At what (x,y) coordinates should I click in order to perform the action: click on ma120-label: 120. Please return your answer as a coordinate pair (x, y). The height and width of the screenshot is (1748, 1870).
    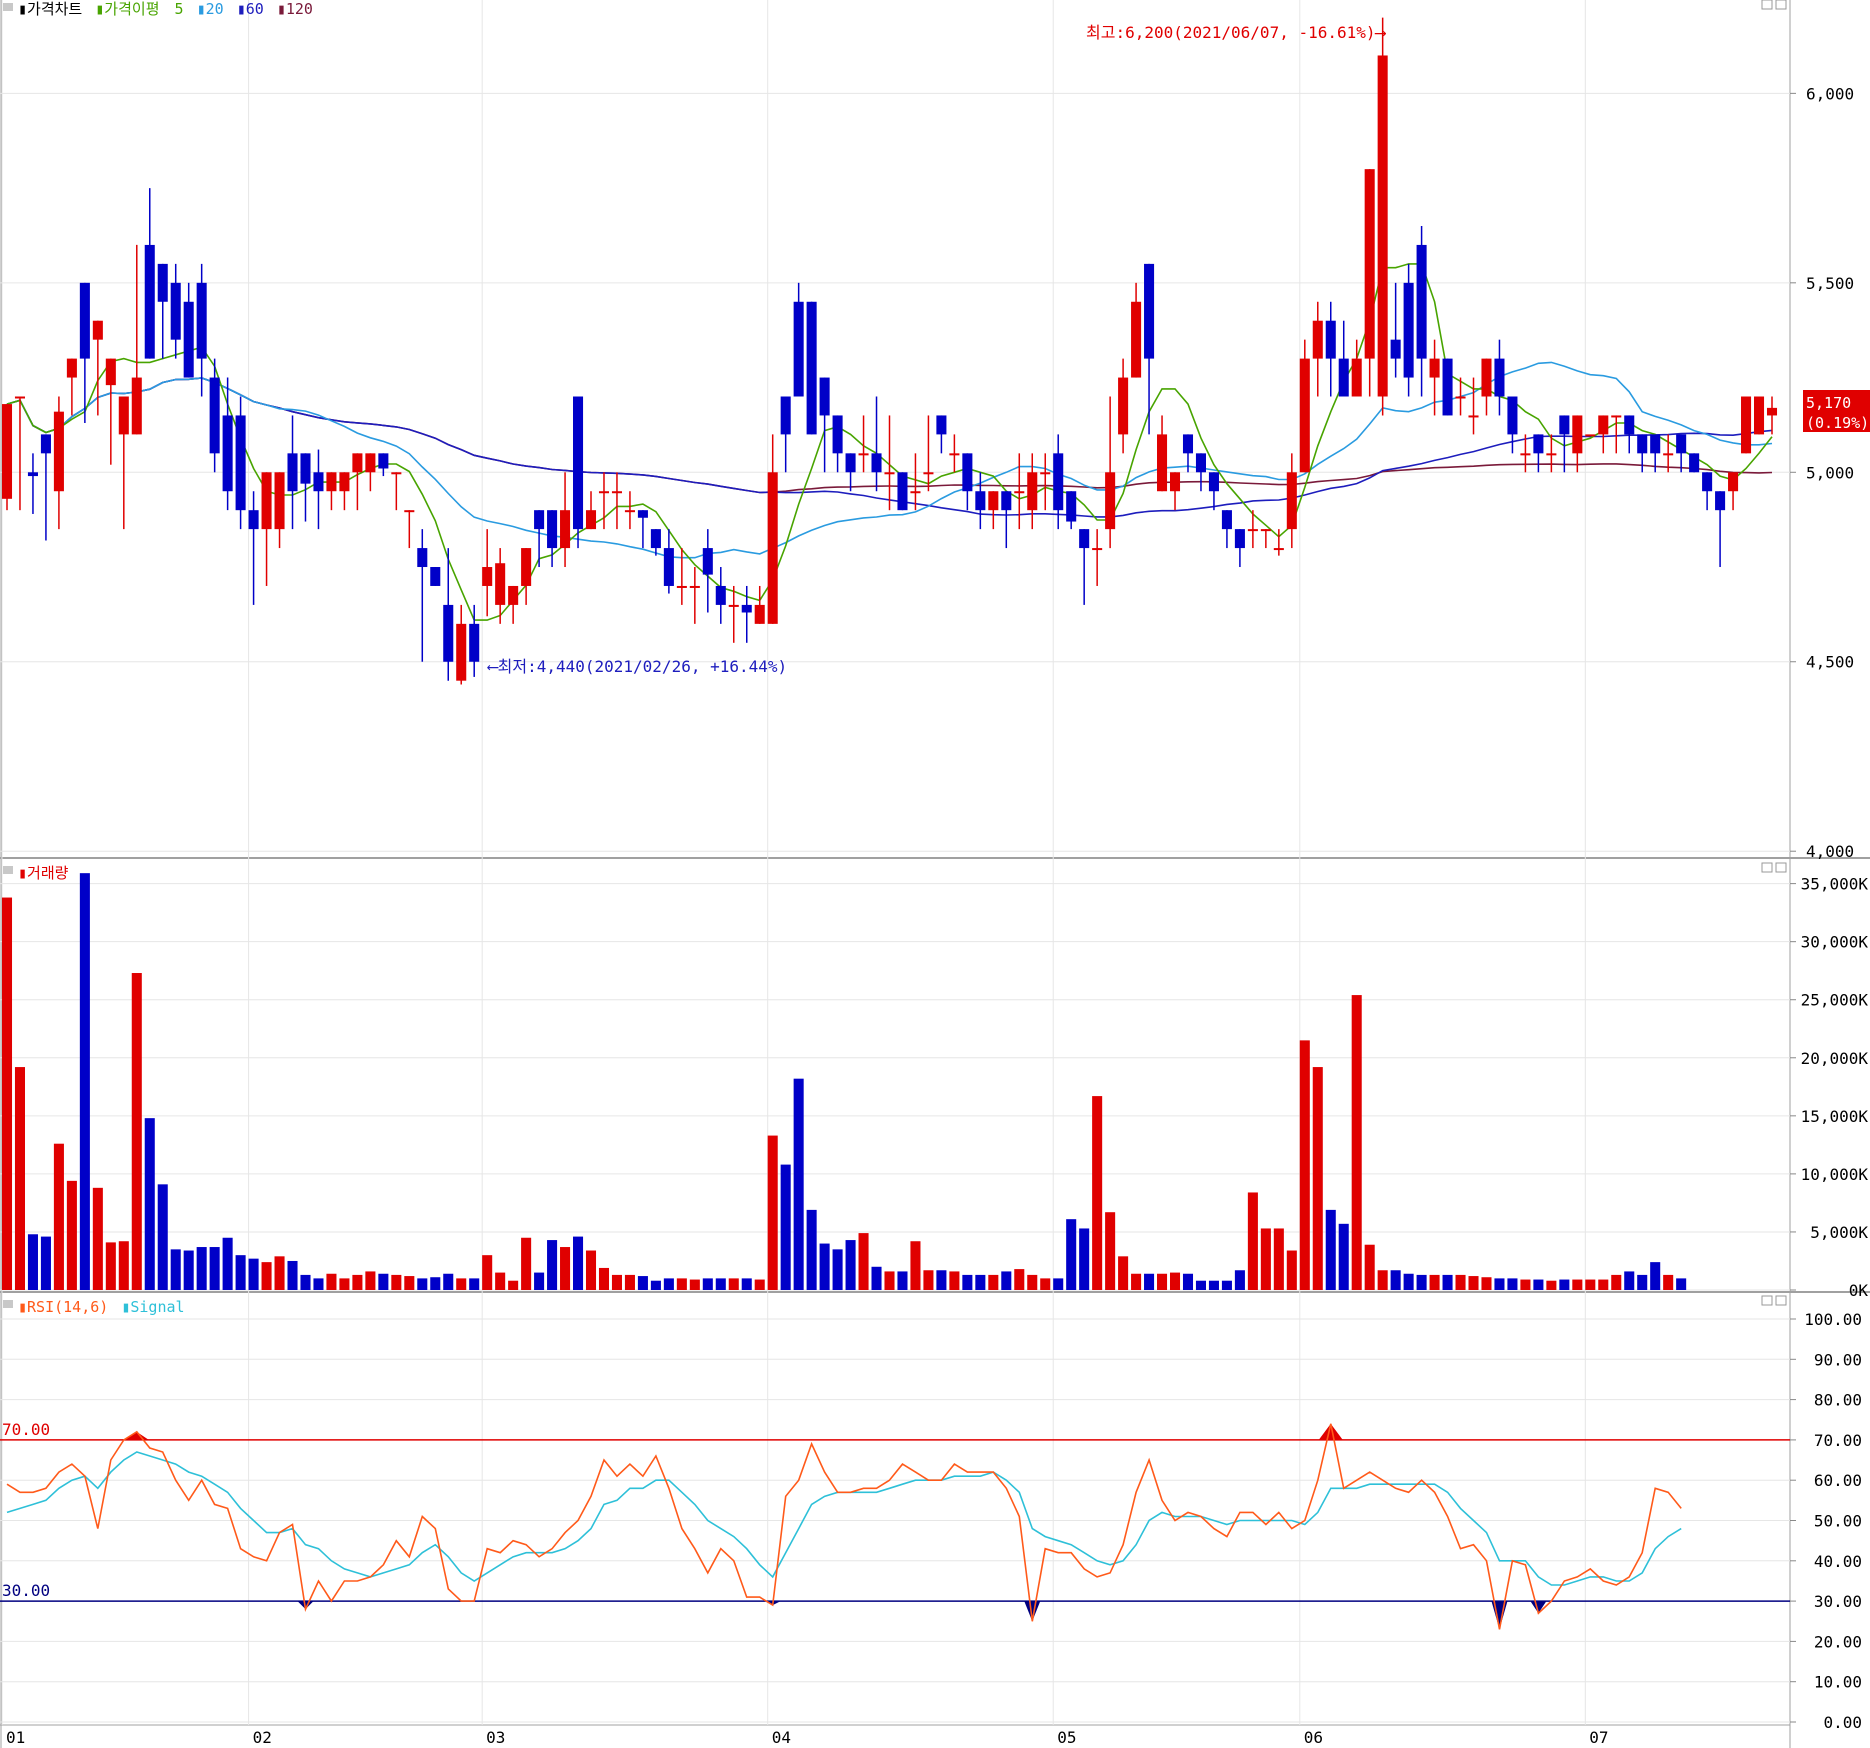
    Looking at the image, I should click on (299, 9).